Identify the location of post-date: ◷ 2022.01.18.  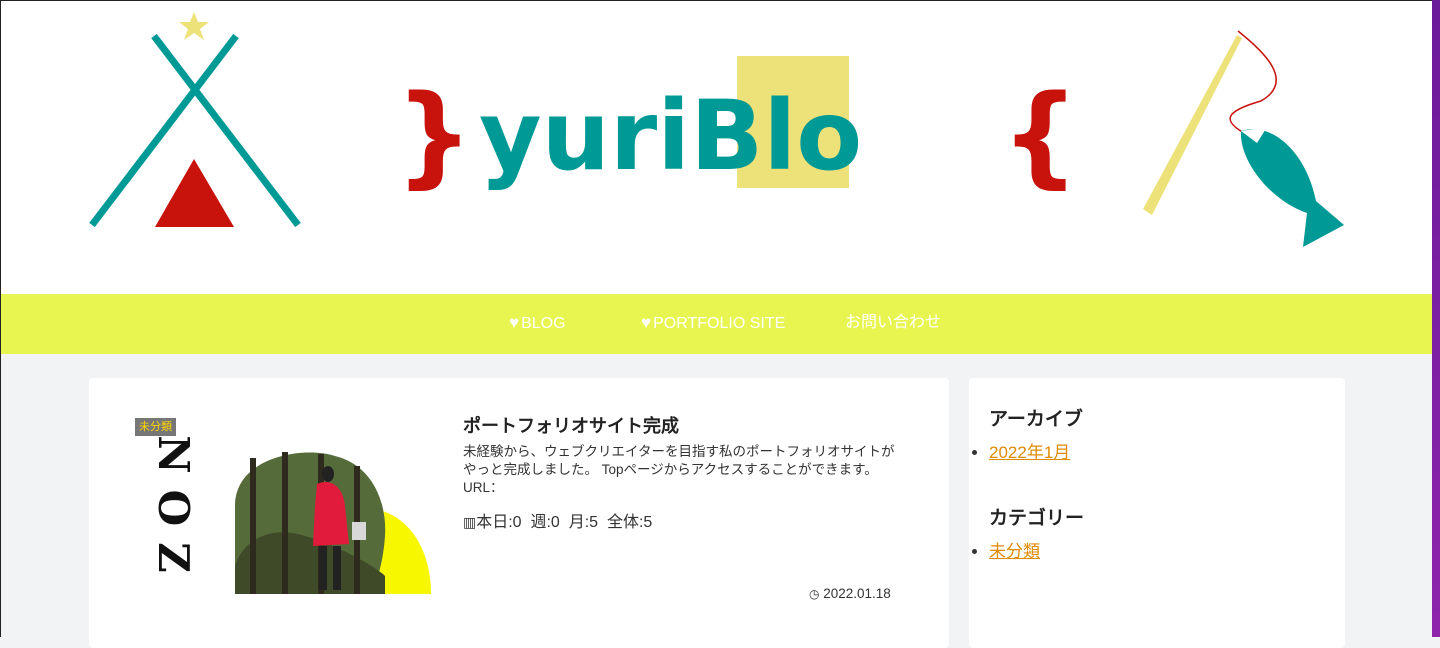
(850, 593).